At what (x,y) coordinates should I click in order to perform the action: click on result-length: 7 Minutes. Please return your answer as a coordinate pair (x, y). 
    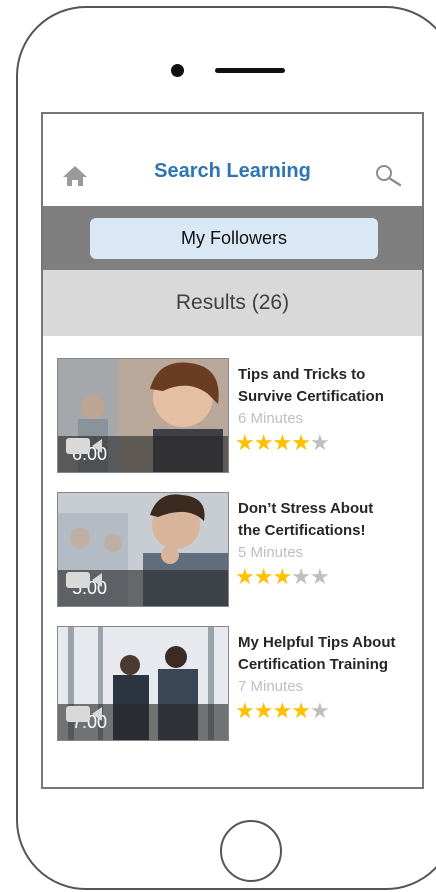
    Looking at the image, I should click on (271, 686).